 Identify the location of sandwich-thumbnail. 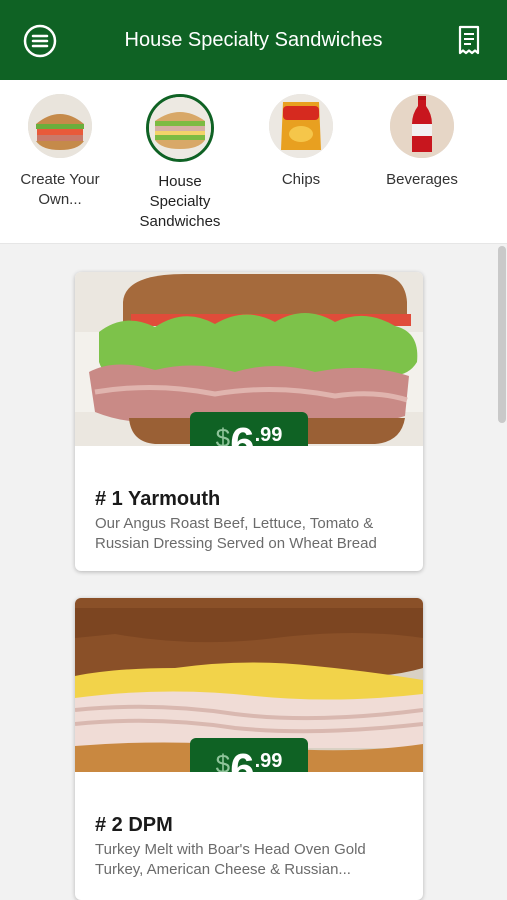
(60, 126).